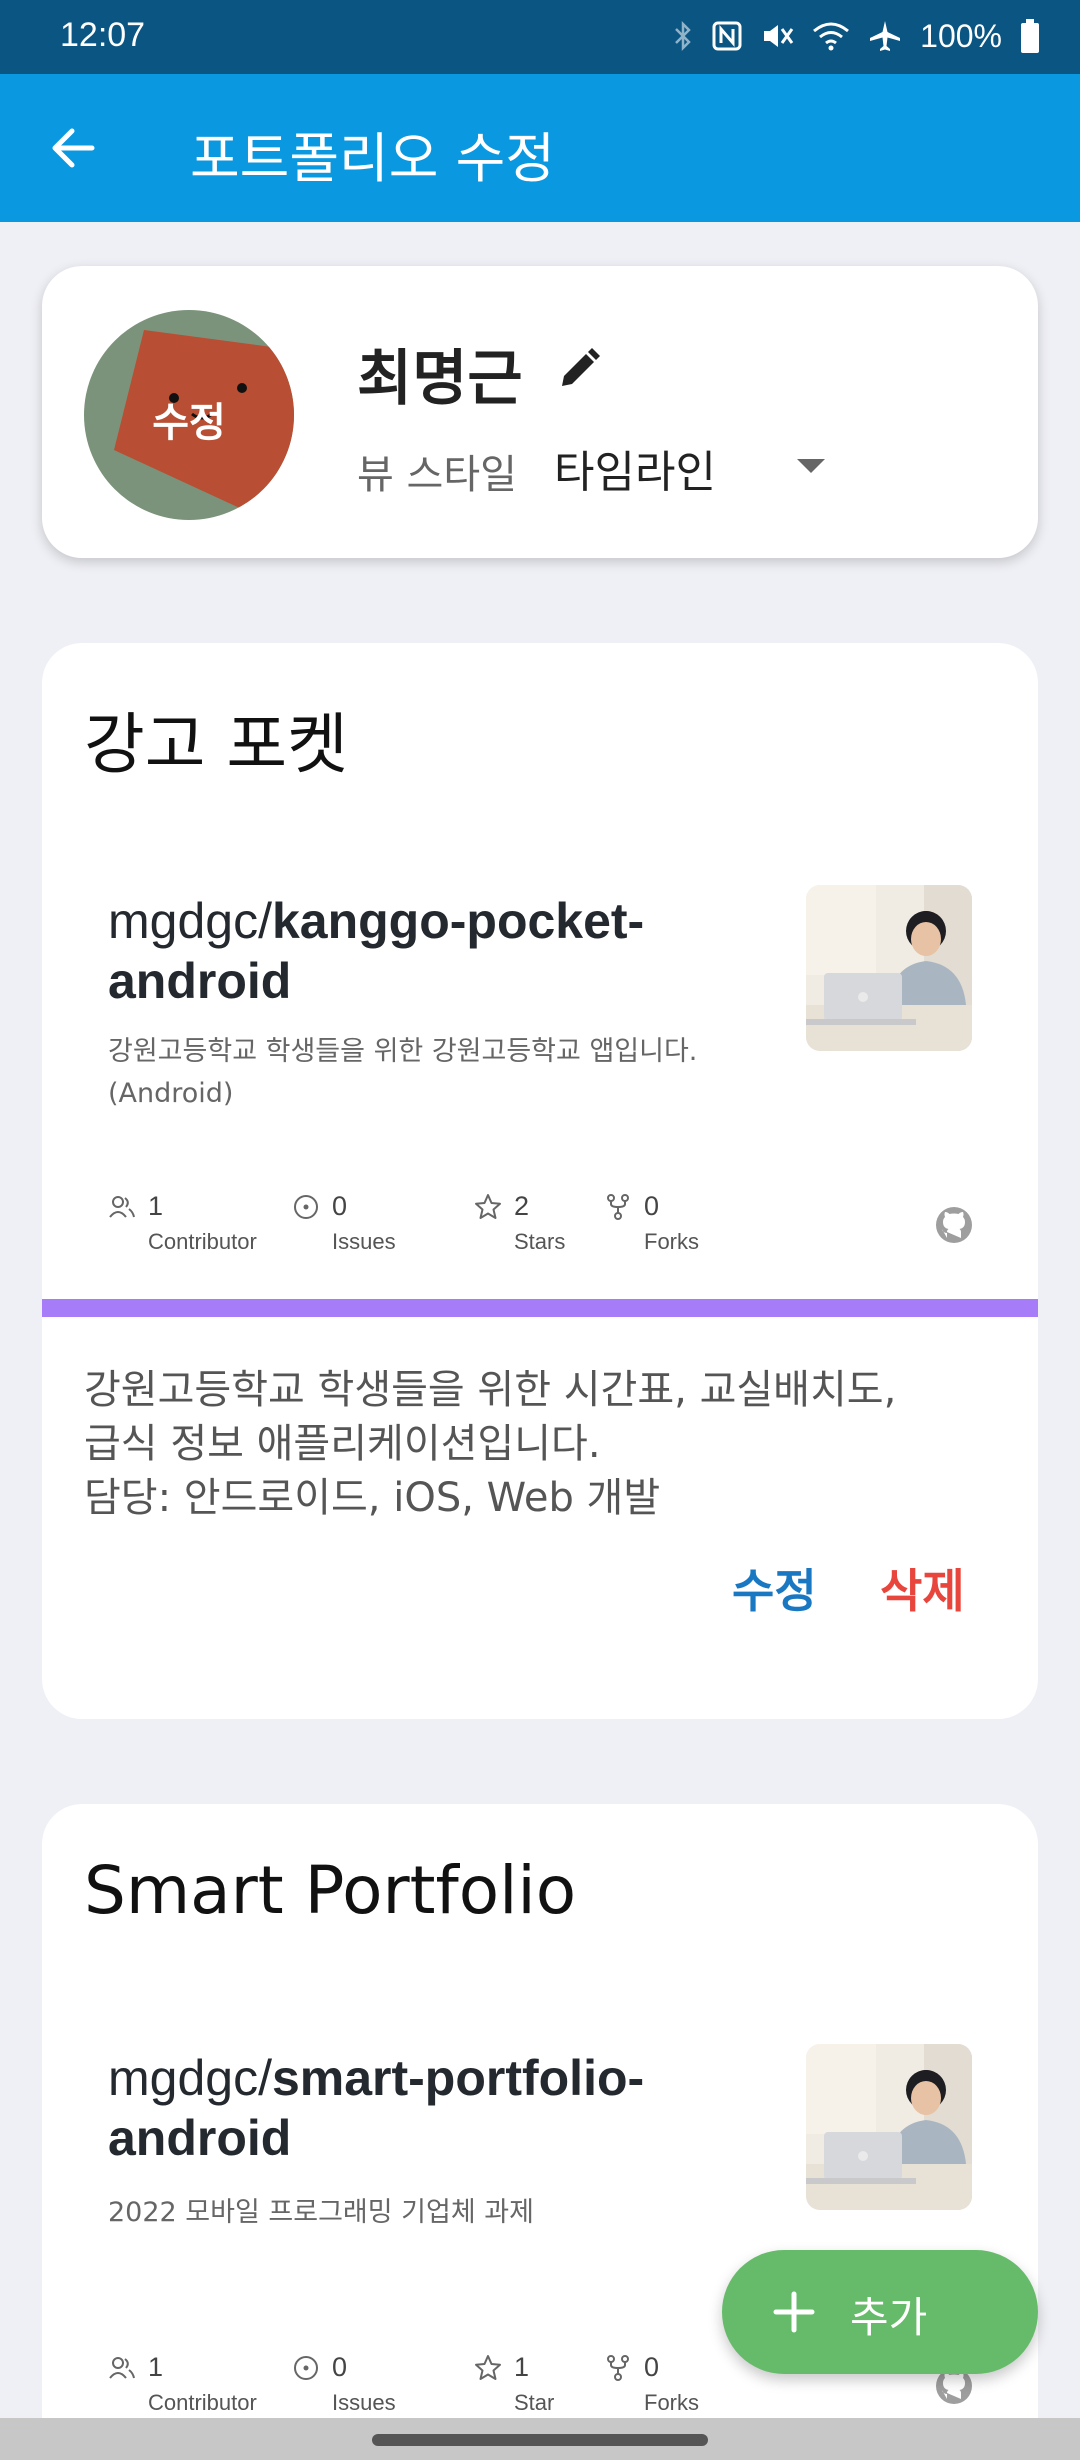 The height and width of the screenshot is (2460, 1080). I want to click on status-time: 12:07, so click(103, 35).